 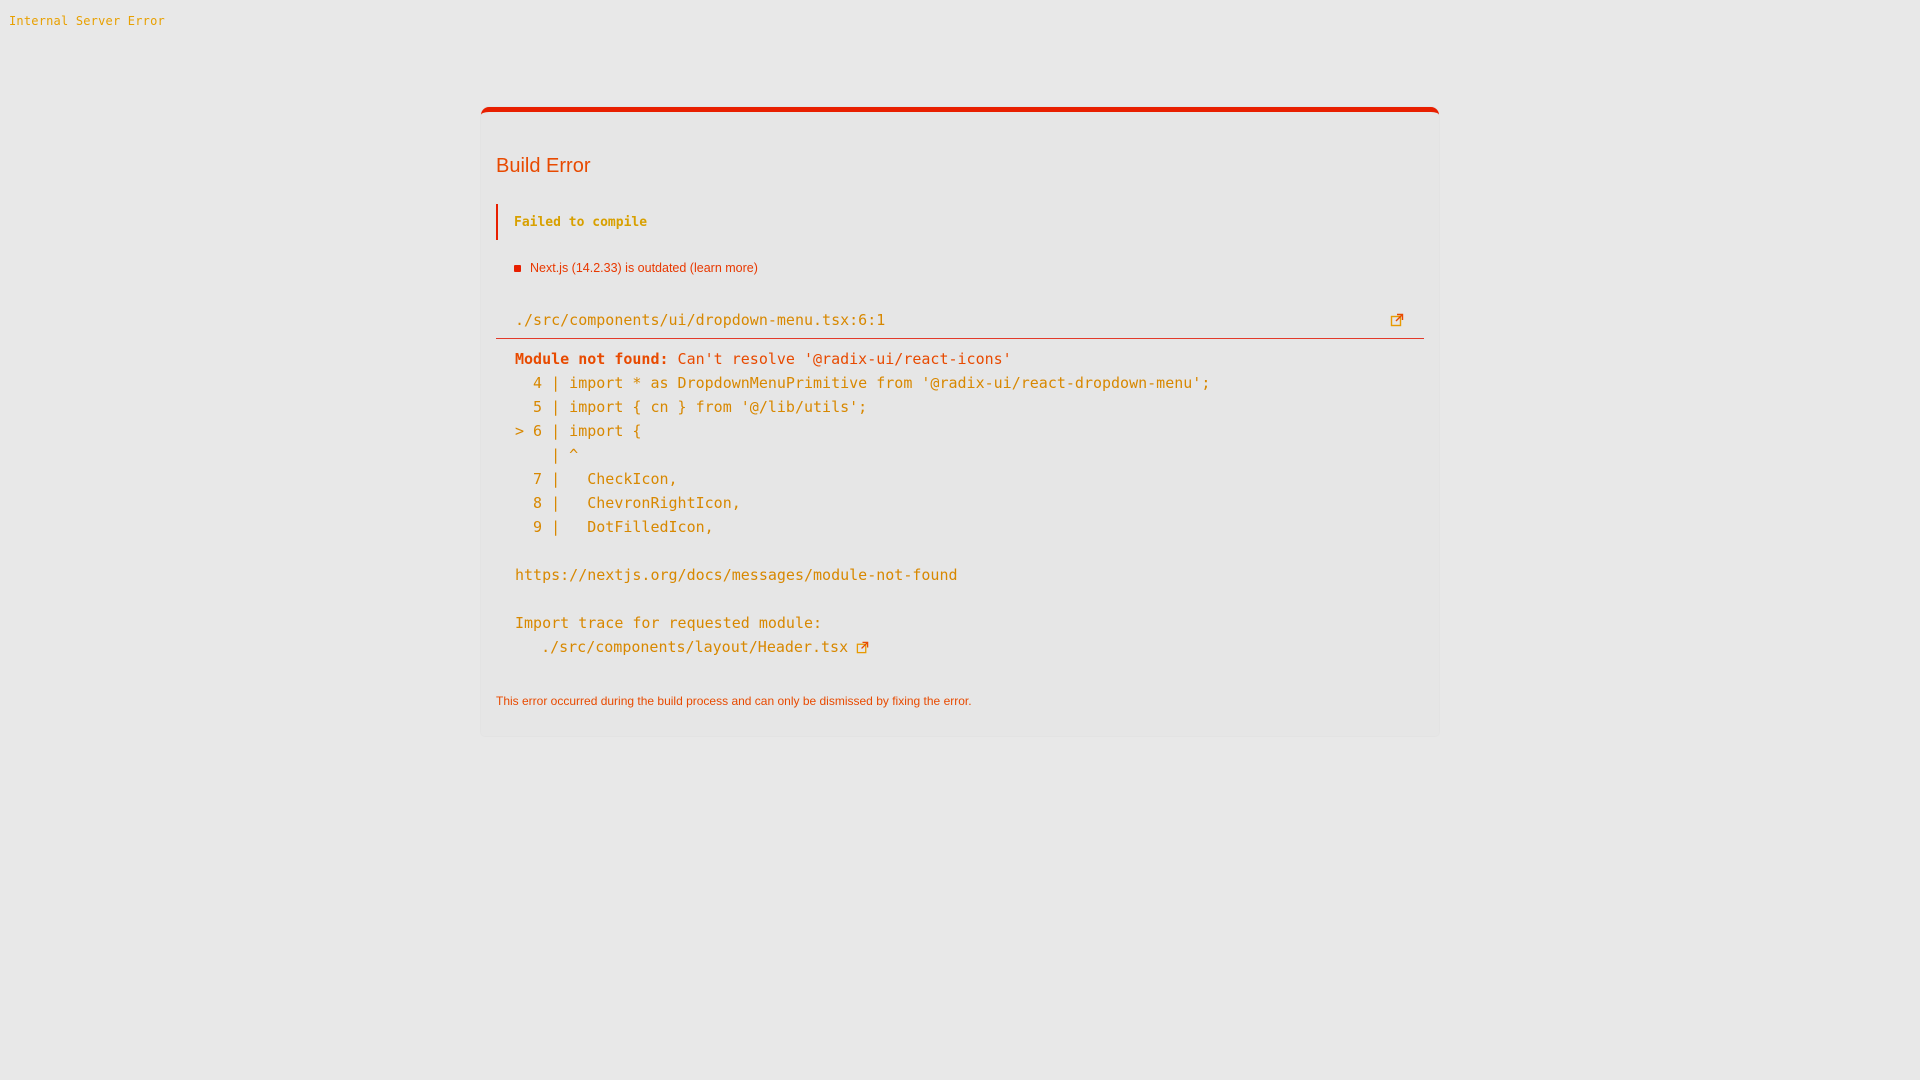 What do you see at coordinates (691, 407) in the screenshot?
I see `code-line: 5 | import { cn } from '@/lib/utils';` at bounding box center [691, 407].